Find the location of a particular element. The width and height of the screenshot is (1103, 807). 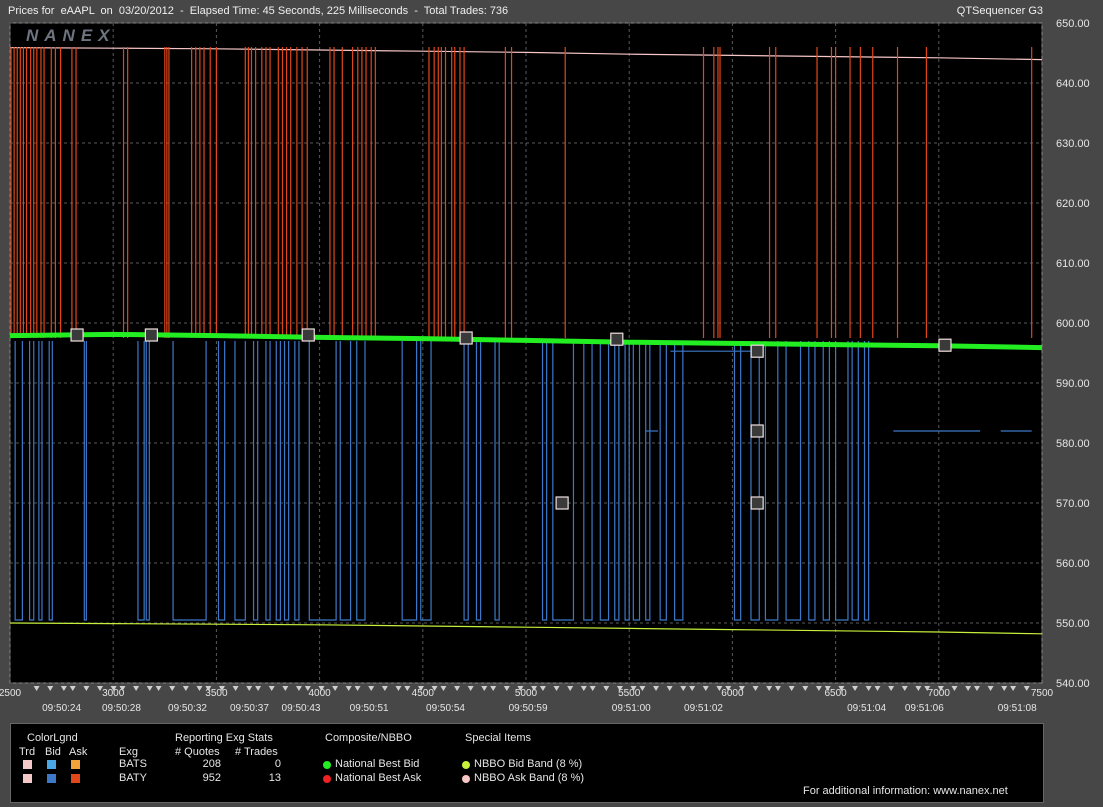

nbb-dot-icon is located at coordinates (327, 765).